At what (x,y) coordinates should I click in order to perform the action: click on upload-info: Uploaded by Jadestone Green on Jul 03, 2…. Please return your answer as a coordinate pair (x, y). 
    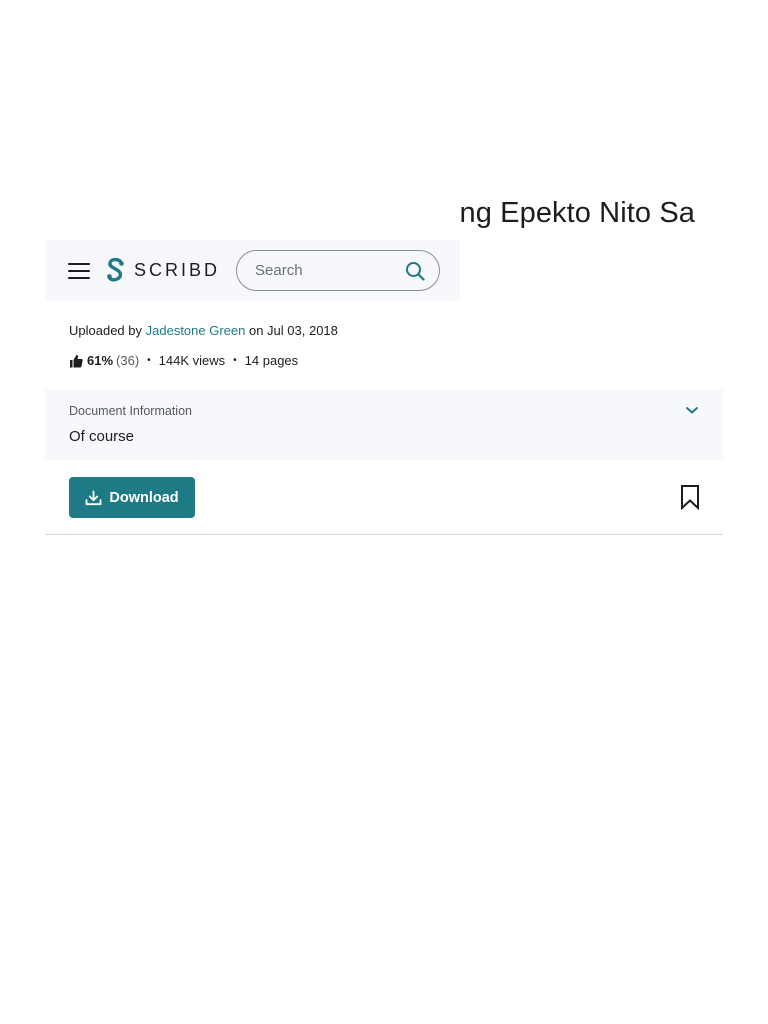
    Looking at the image, I should click on (203, 330).